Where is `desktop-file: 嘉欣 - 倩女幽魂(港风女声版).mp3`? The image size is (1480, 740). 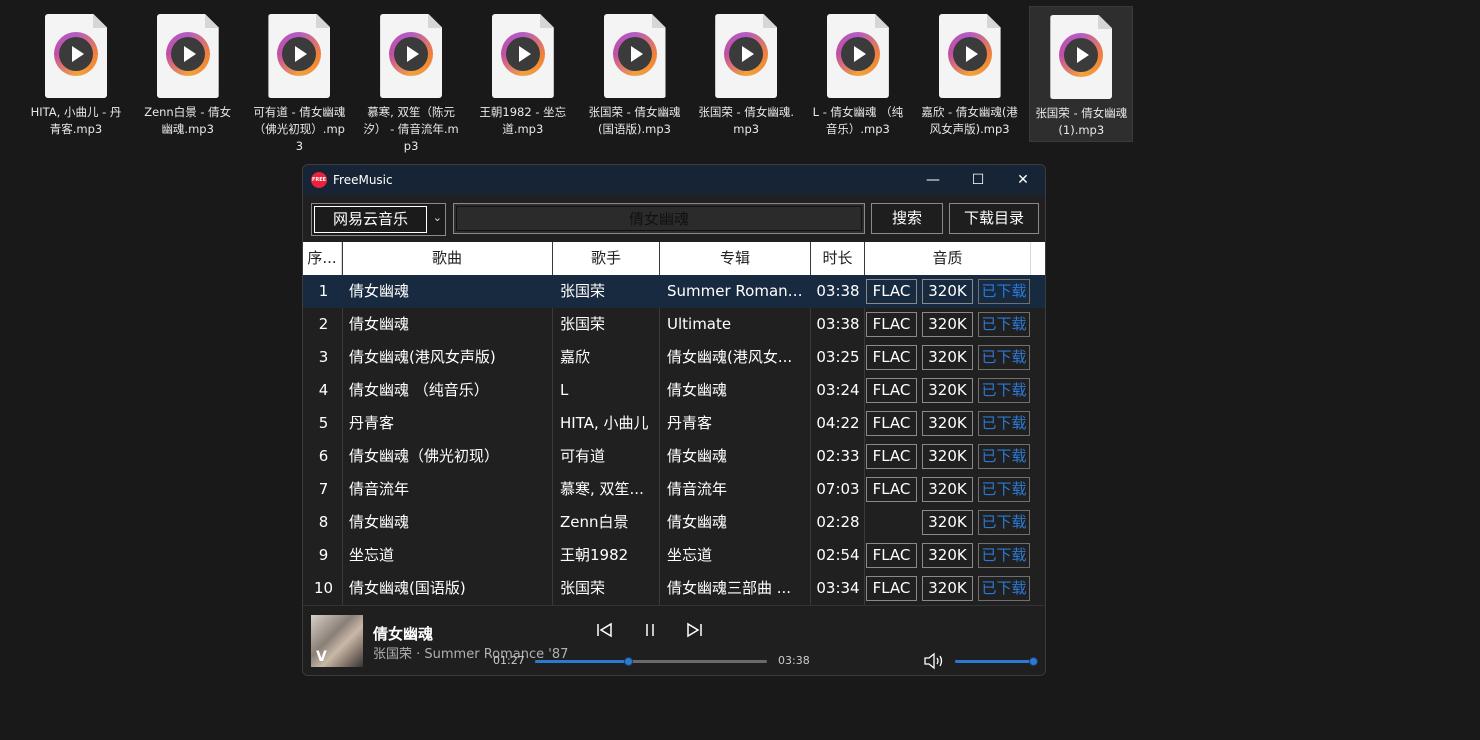
desktop-file: 嘉欣 - 倩女幽魂(港风女声版).mp3 is located at coordinates (970, 74).